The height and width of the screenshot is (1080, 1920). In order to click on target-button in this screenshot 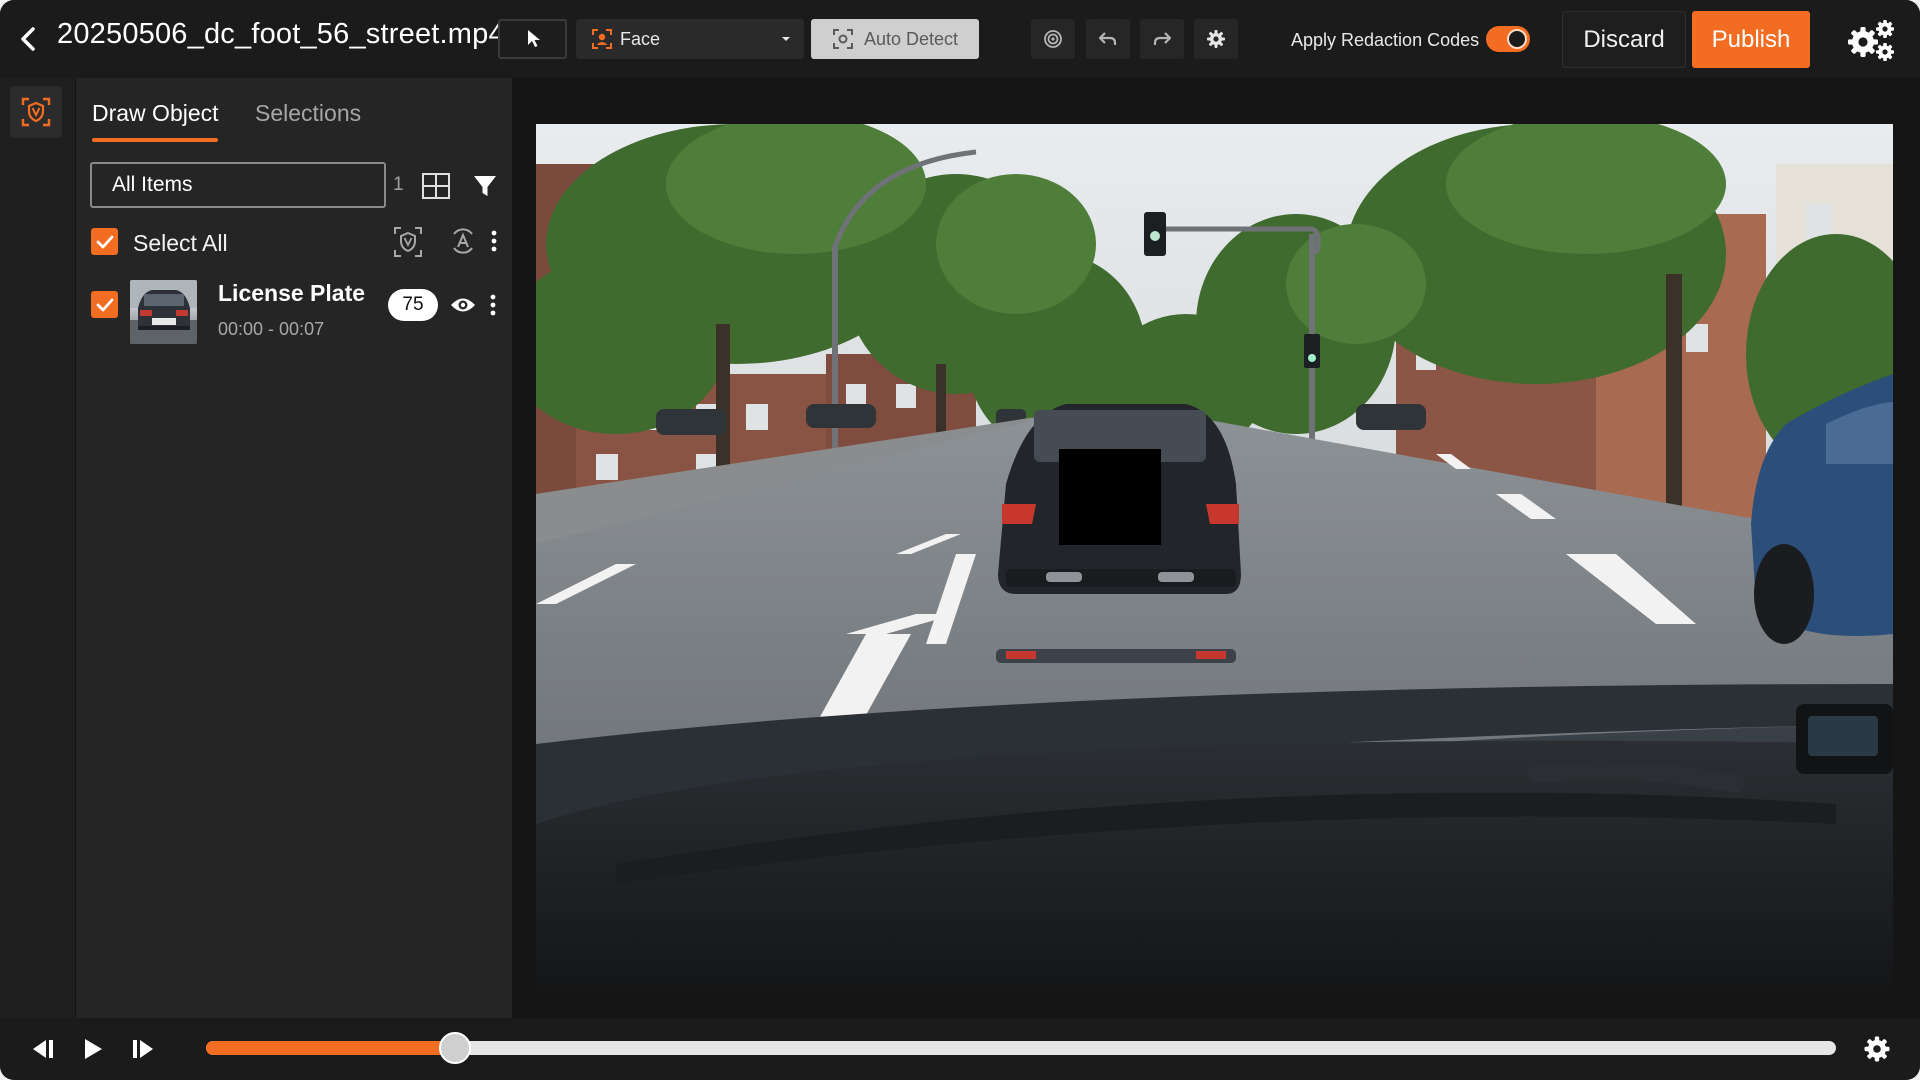, I will do `click(1053, 39)`.